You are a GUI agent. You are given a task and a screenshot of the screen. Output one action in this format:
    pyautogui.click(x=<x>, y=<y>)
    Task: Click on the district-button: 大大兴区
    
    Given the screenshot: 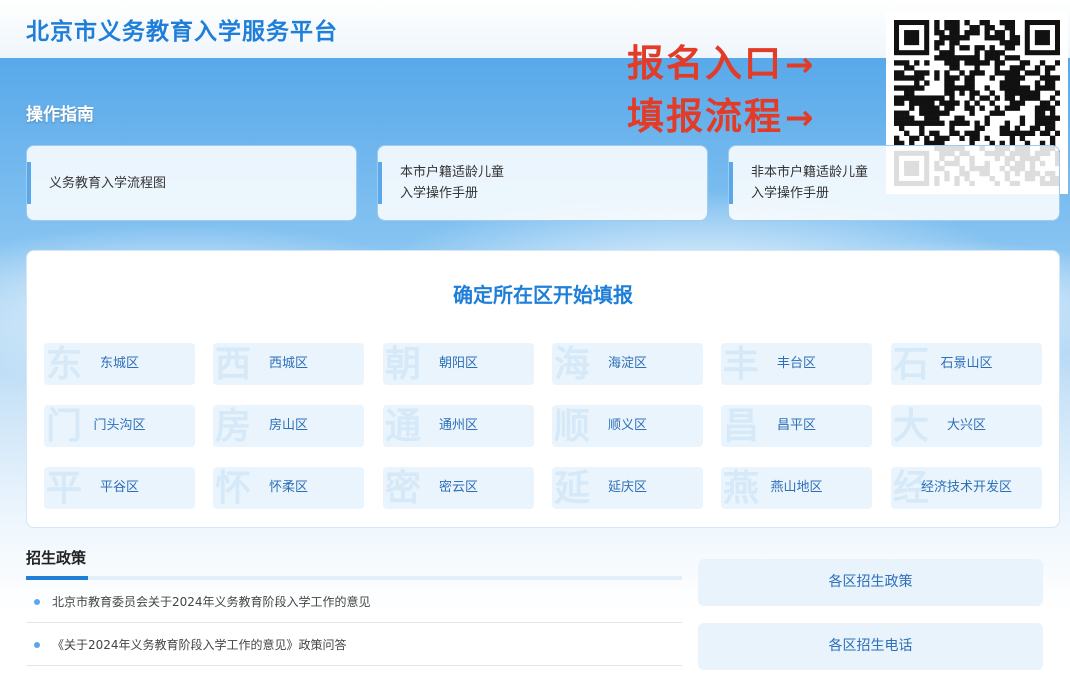 What is the action you would take?
    pyautogui.click(x=966, y=426)
    